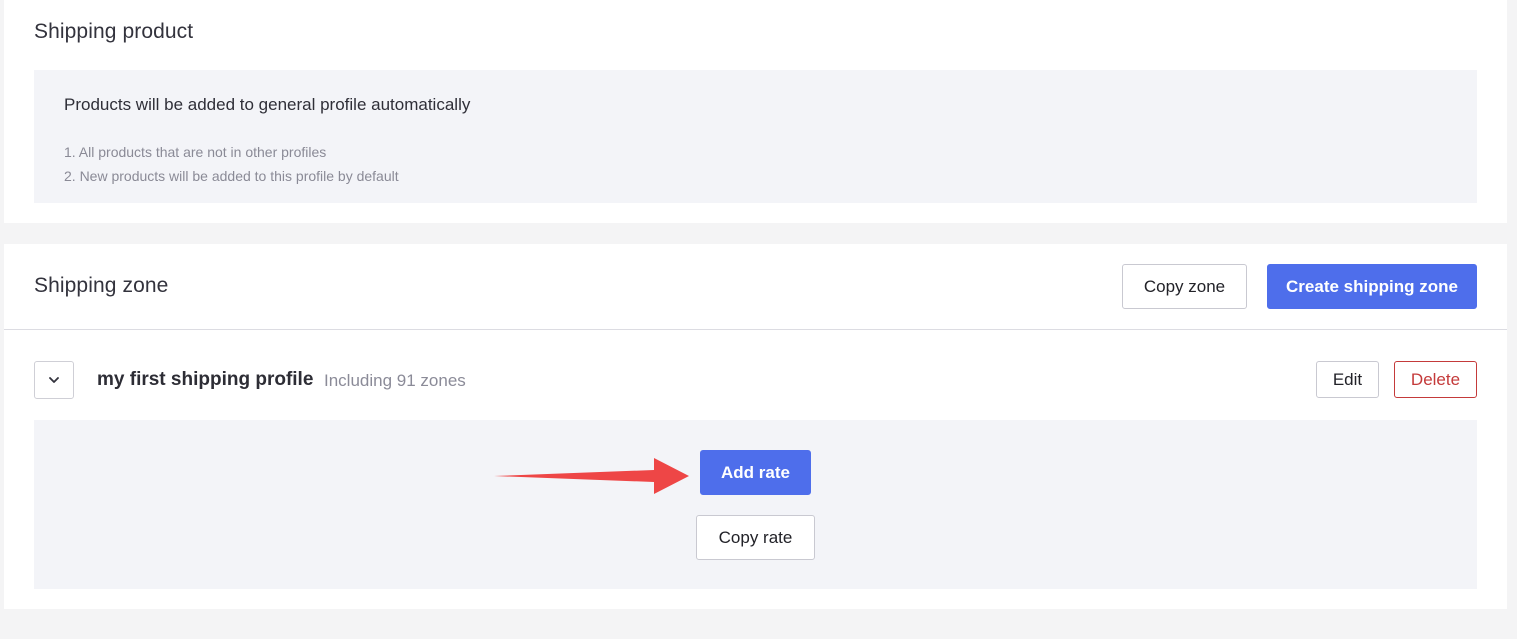 The width and height of the screenshot is (1517, 639). I want to click on create-shipping-zone-button: Create shipping zone, so click(1372, 286).